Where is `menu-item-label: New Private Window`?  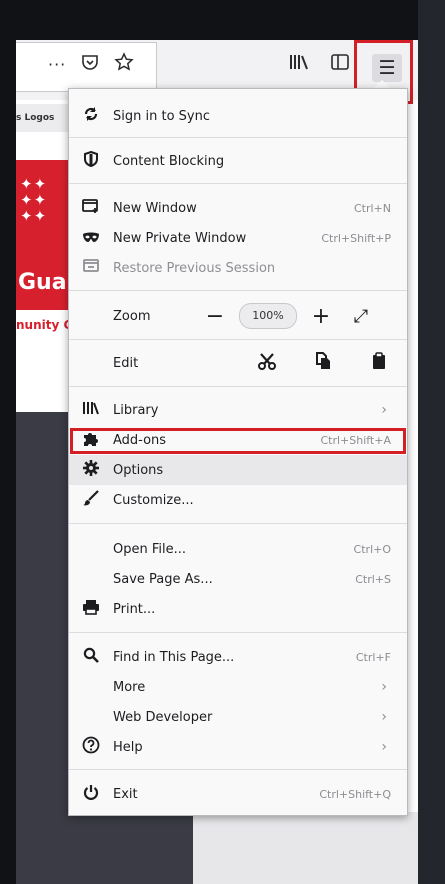 menu-item-label: New Private Window is located at coordinates (180, 238).